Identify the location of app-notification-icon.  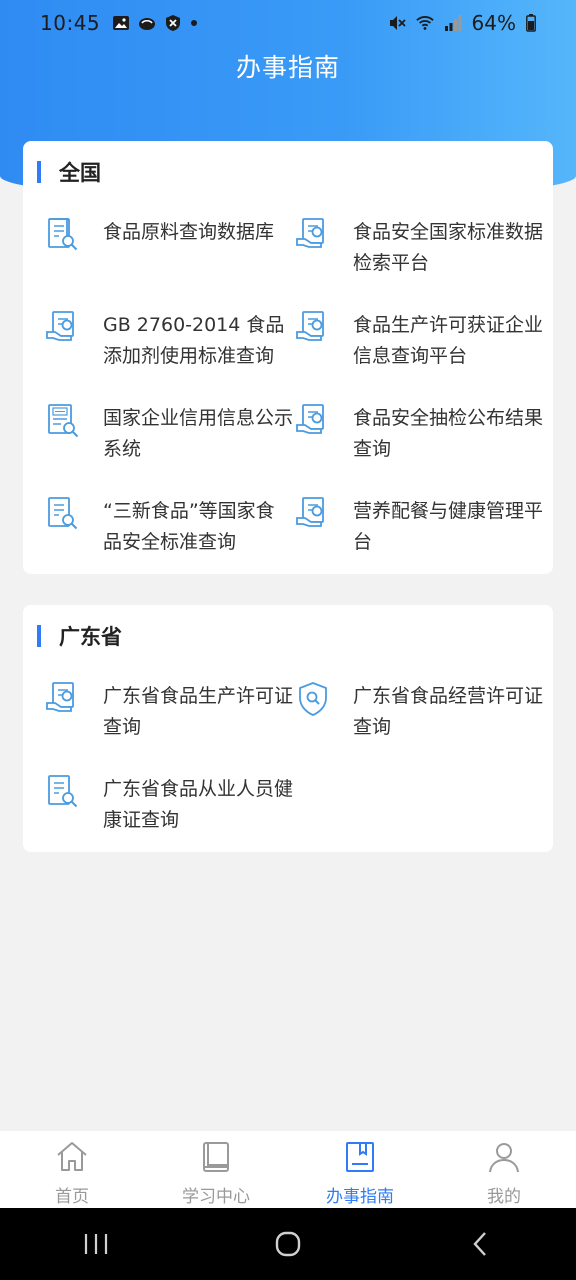
(147, 24).